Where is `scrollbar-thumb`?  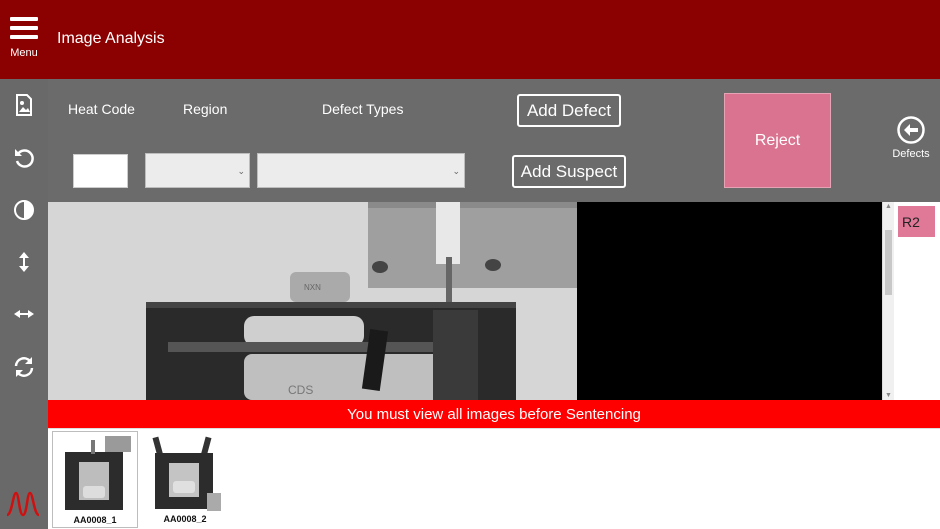
scrollbar-thumb is located at coordinates (888, 262).